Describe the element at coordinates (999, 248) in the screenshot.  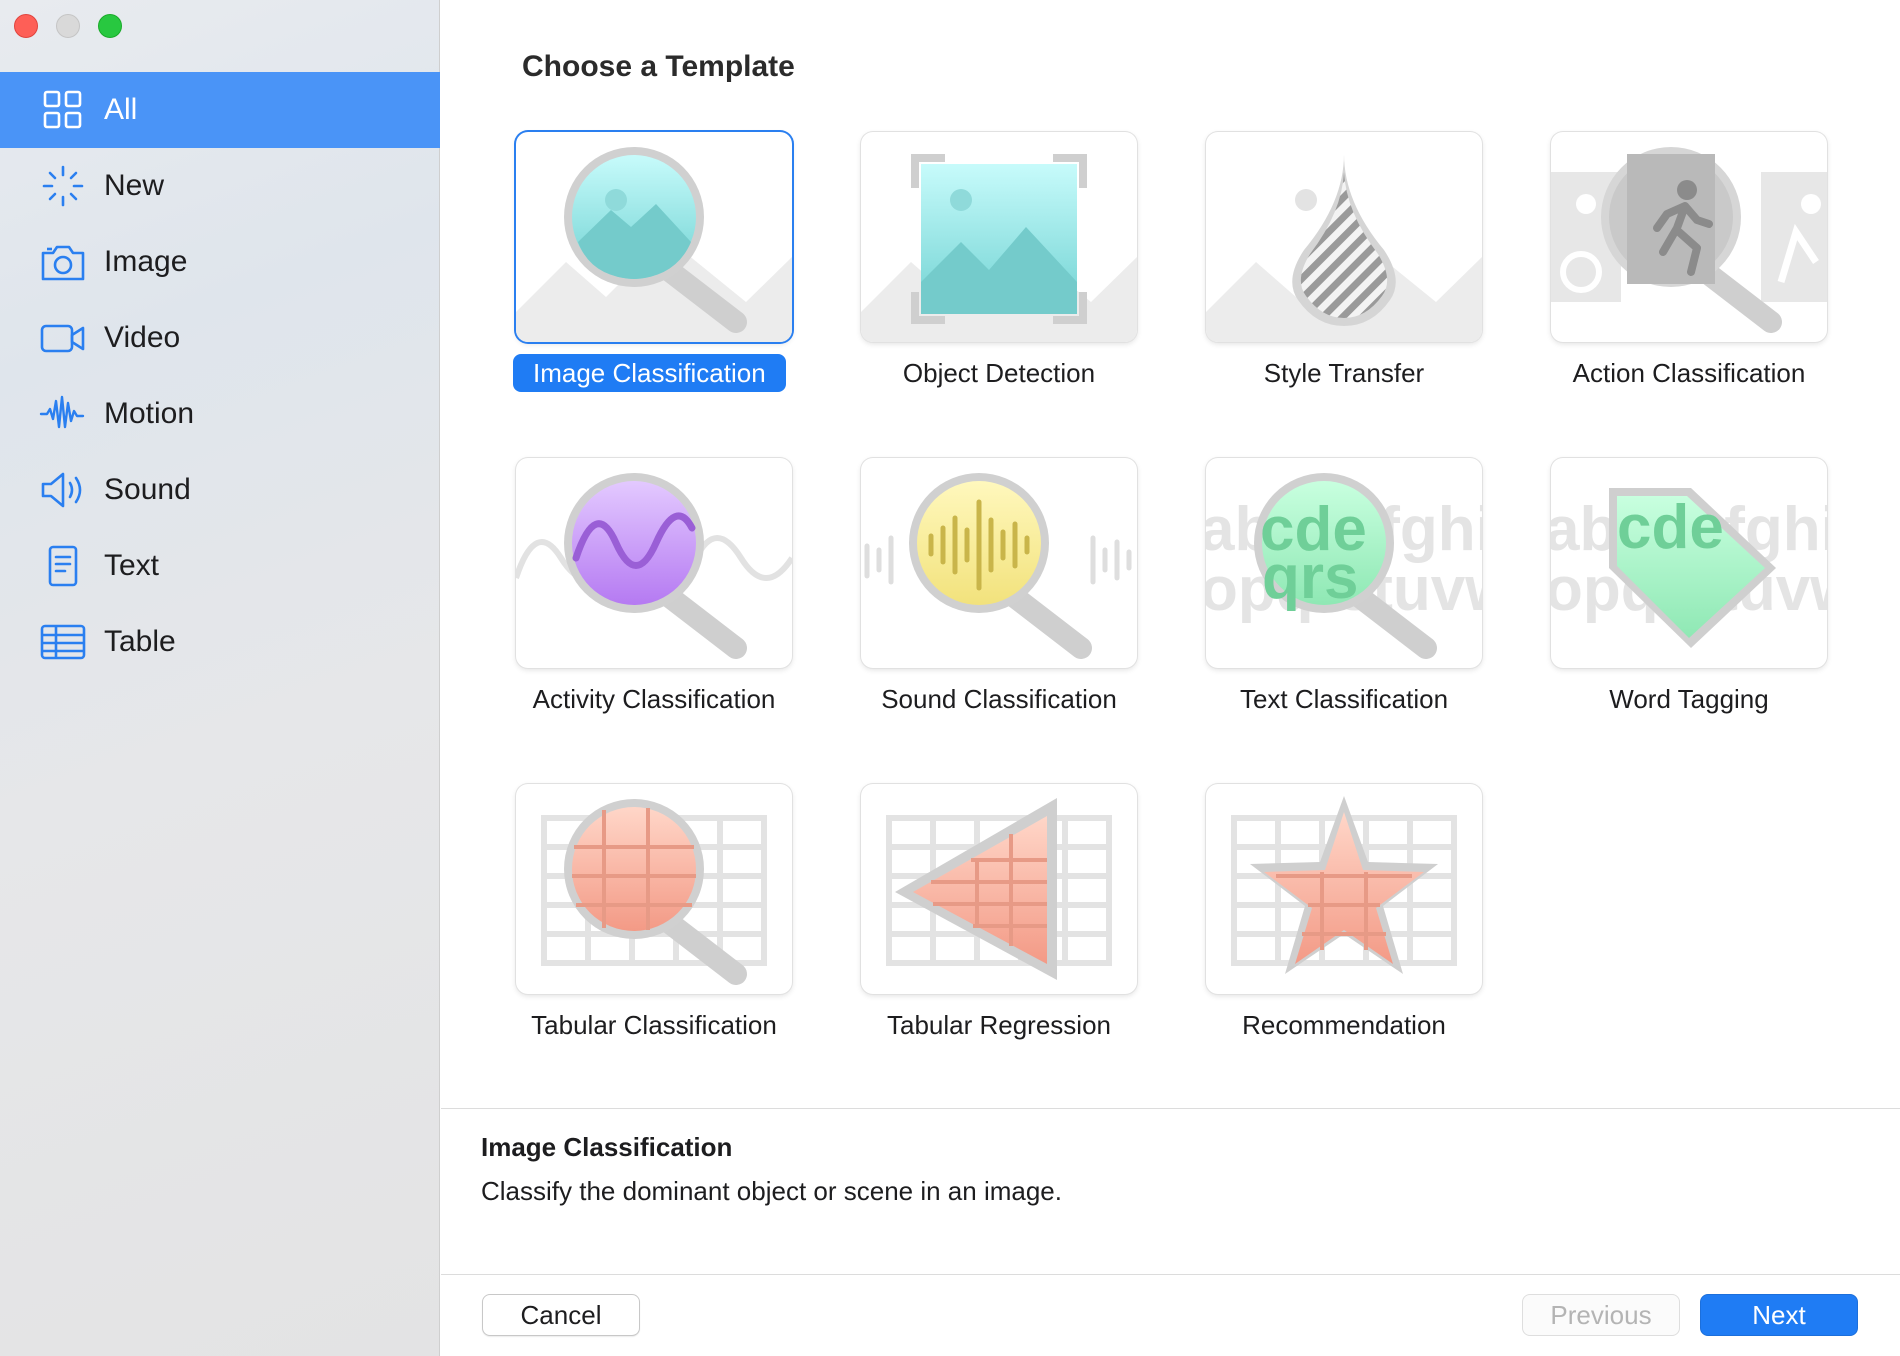
I see `image-bounding-box-icon` at that location.